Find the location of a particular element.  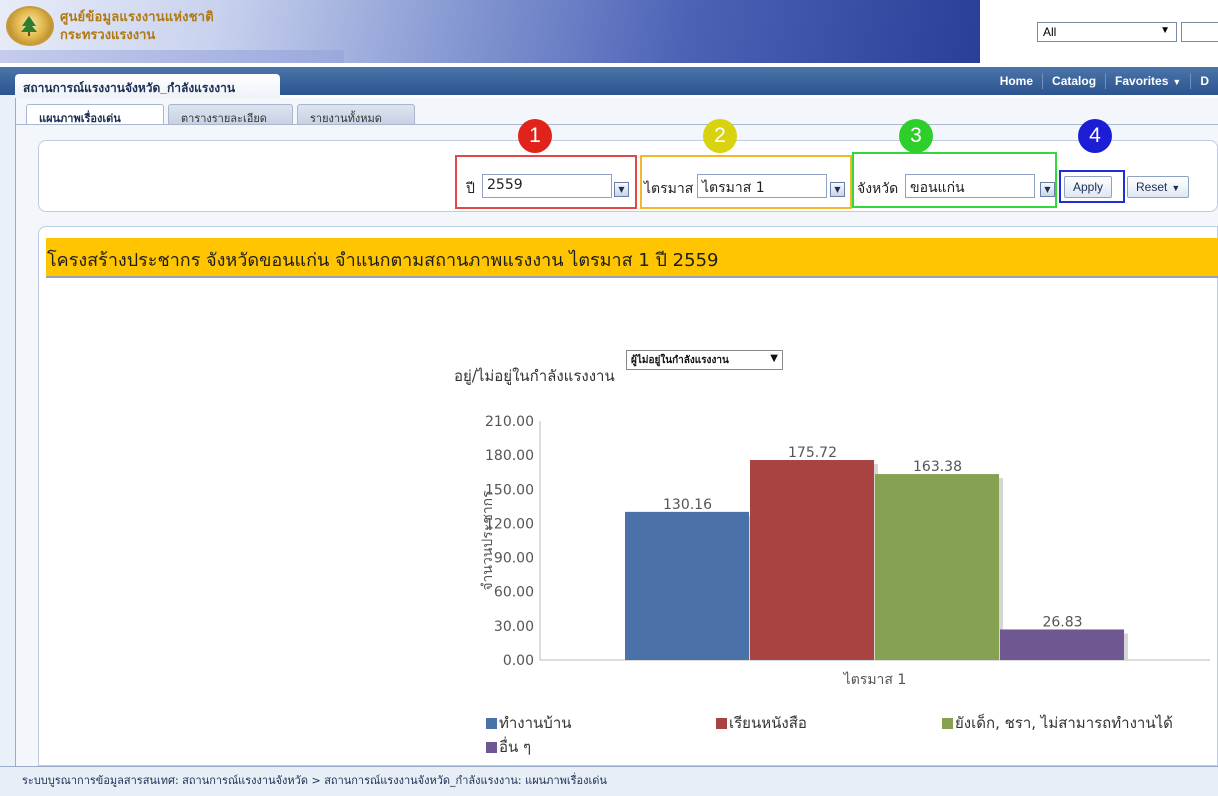

legend-item: ทำงานบ้าน is located at coordinates (529, 723).